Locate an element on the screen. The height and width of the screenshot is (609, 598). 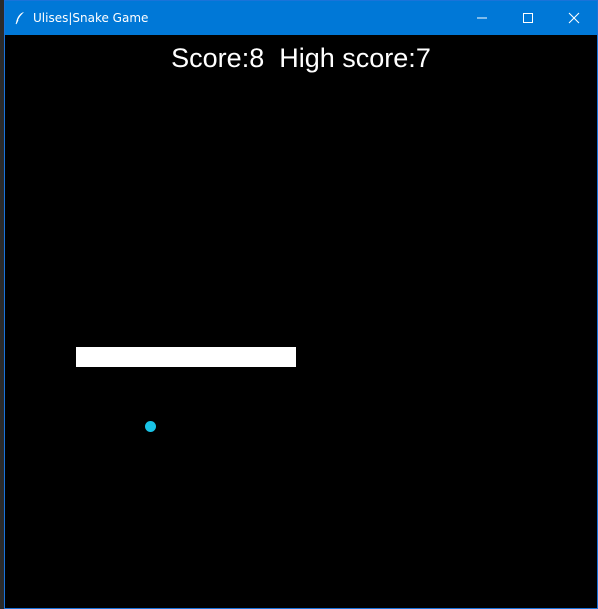
food is located at coordinates (150, 426).